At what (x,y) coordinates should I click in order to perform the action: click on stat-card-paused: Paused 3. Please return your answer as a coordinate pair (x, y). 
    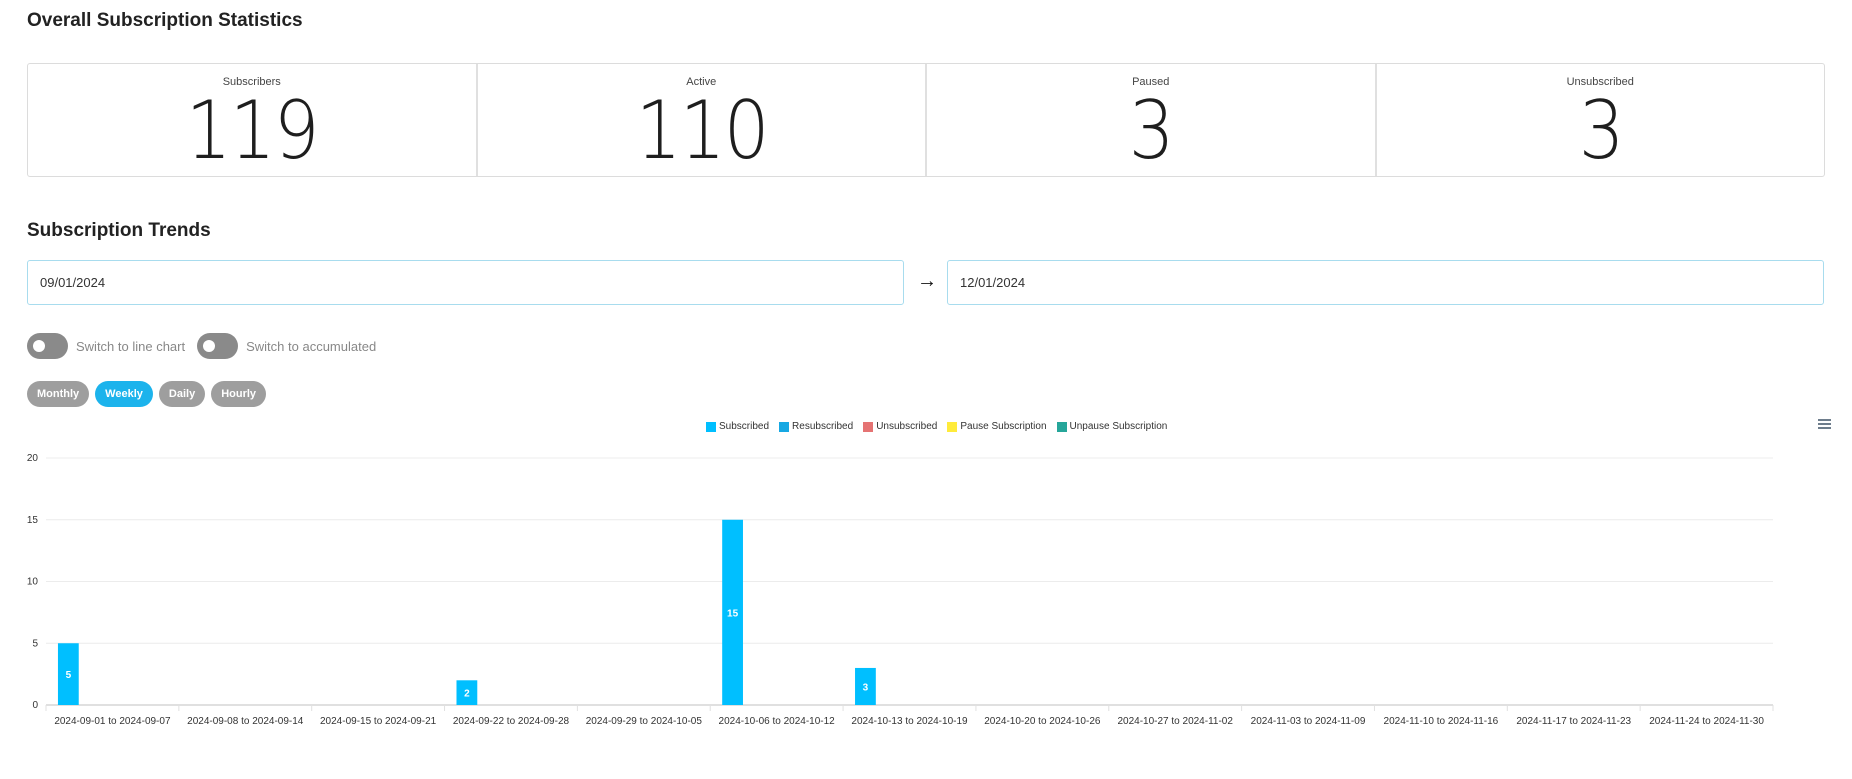
    Looking at the image, I should click on (1152, 120).